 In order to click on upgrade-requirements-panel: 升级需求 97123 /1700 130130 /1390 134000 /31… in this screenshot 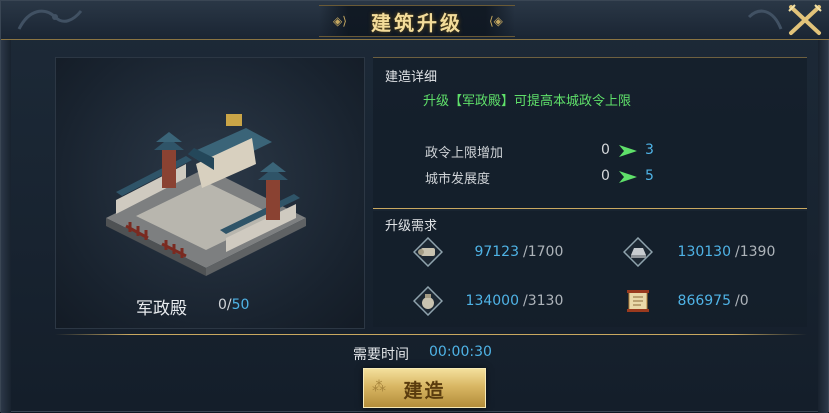, I will do `click(590, 269)`.